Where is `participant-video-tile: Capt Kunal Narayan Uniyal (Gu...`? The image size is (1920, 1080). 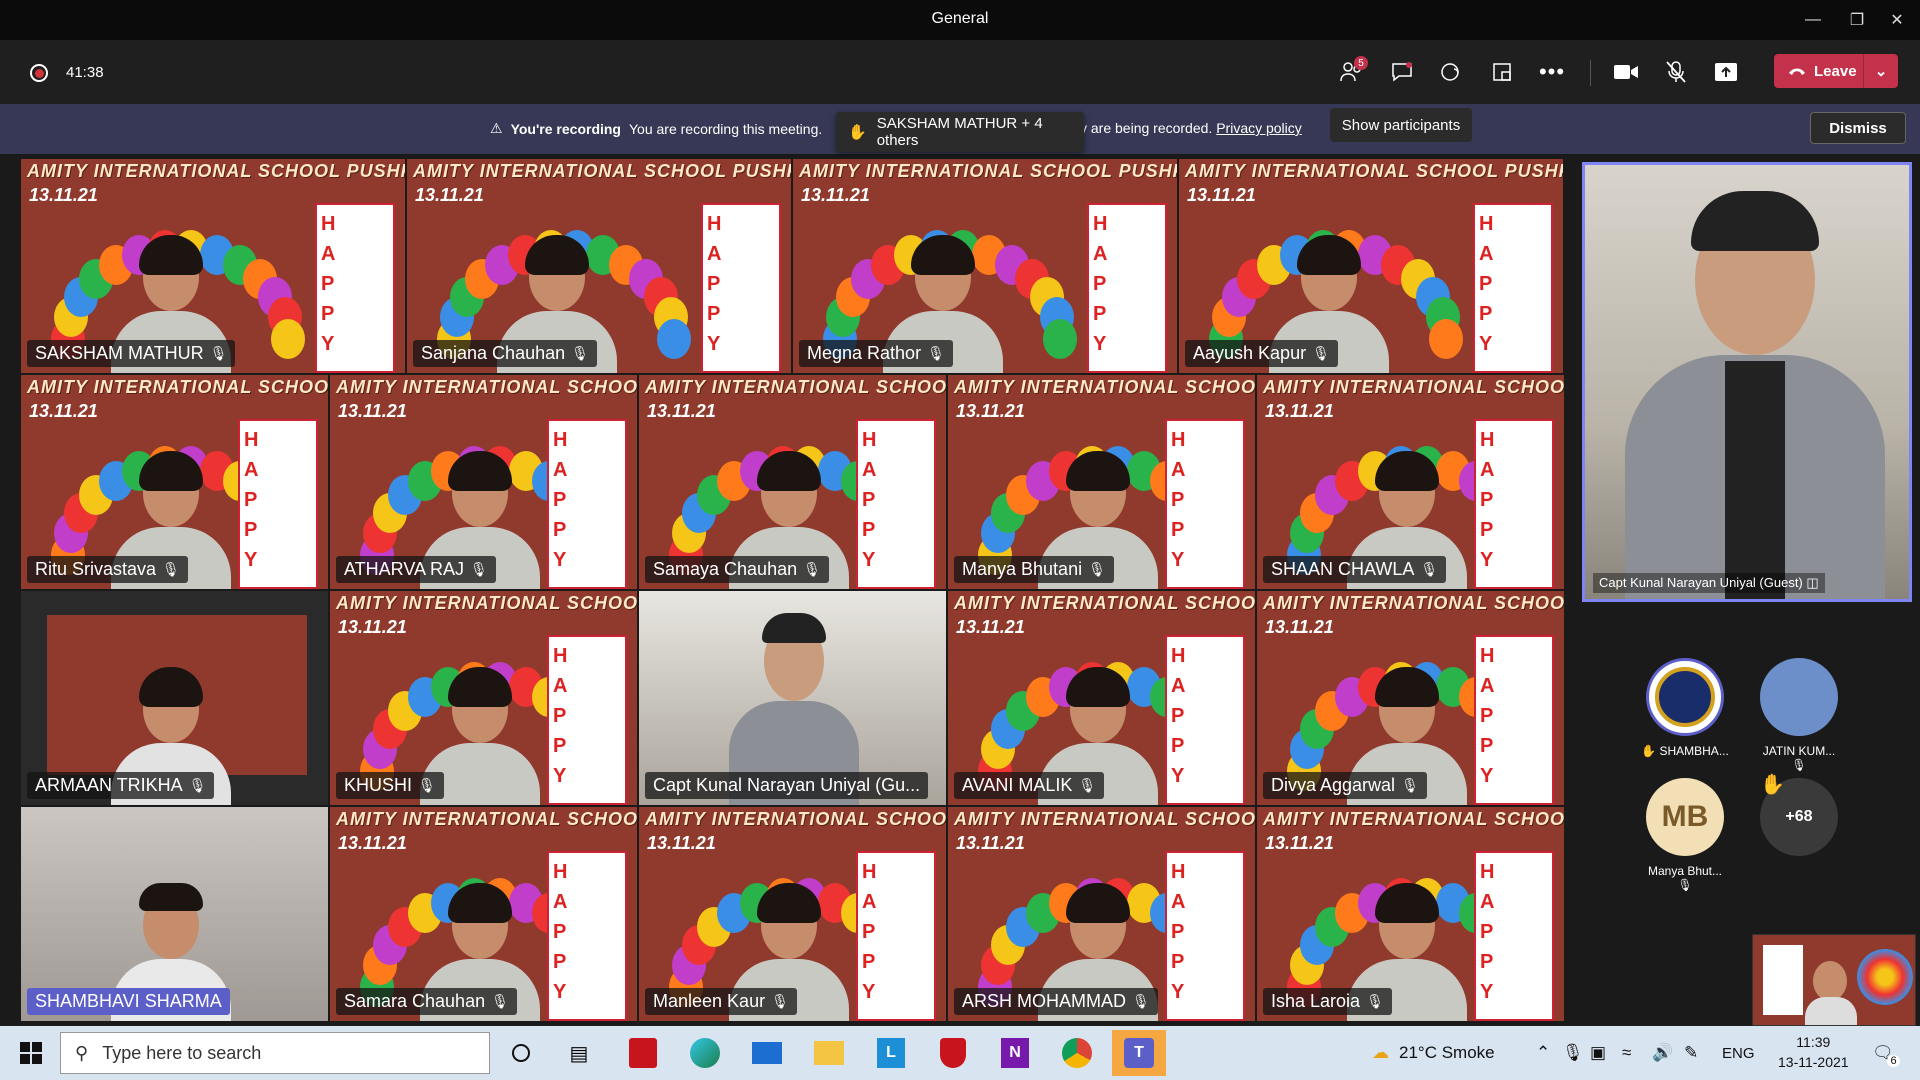
participant-video-tile: Capt Kunal Narayan Uniyal (Gu... is located at coordinates (792, 698).